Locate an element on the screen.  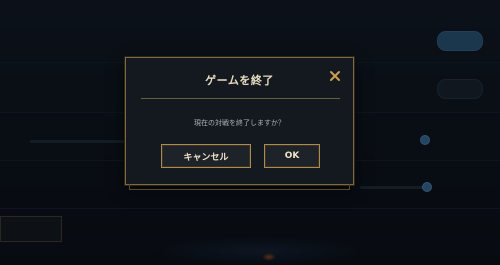
dialog-message: 現在の対戦を終了しますか？ is located at coordinates (239, 123).